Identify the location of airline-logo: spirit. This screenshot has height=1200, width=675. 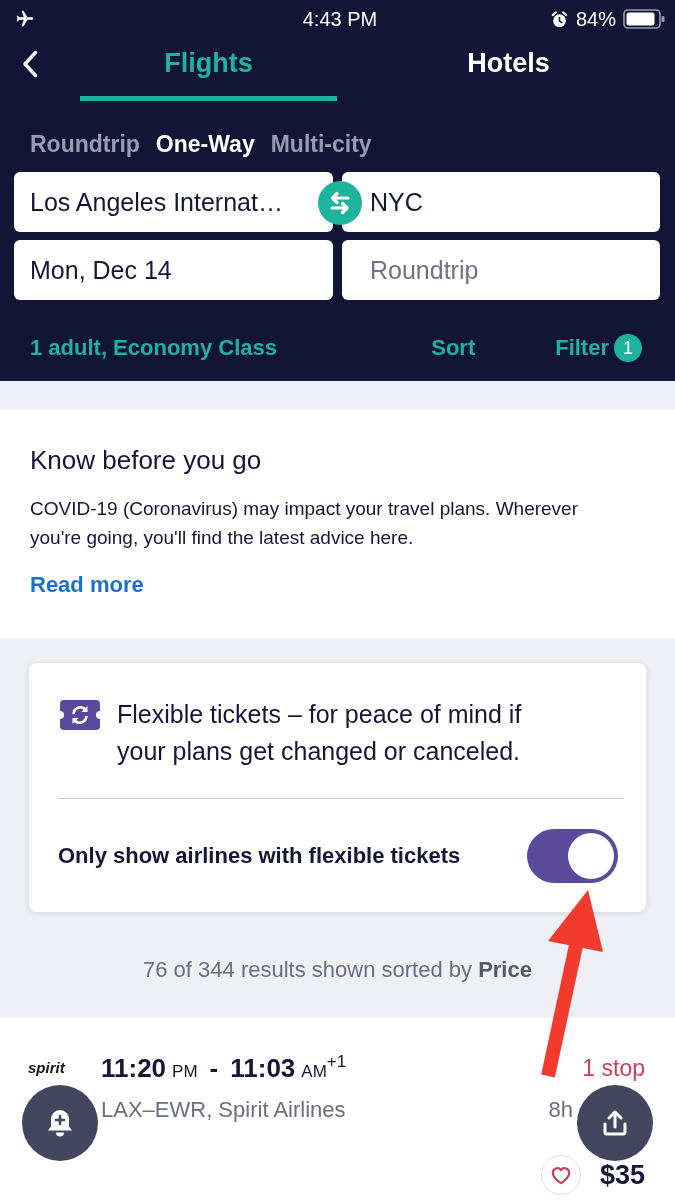
(46, 1067).